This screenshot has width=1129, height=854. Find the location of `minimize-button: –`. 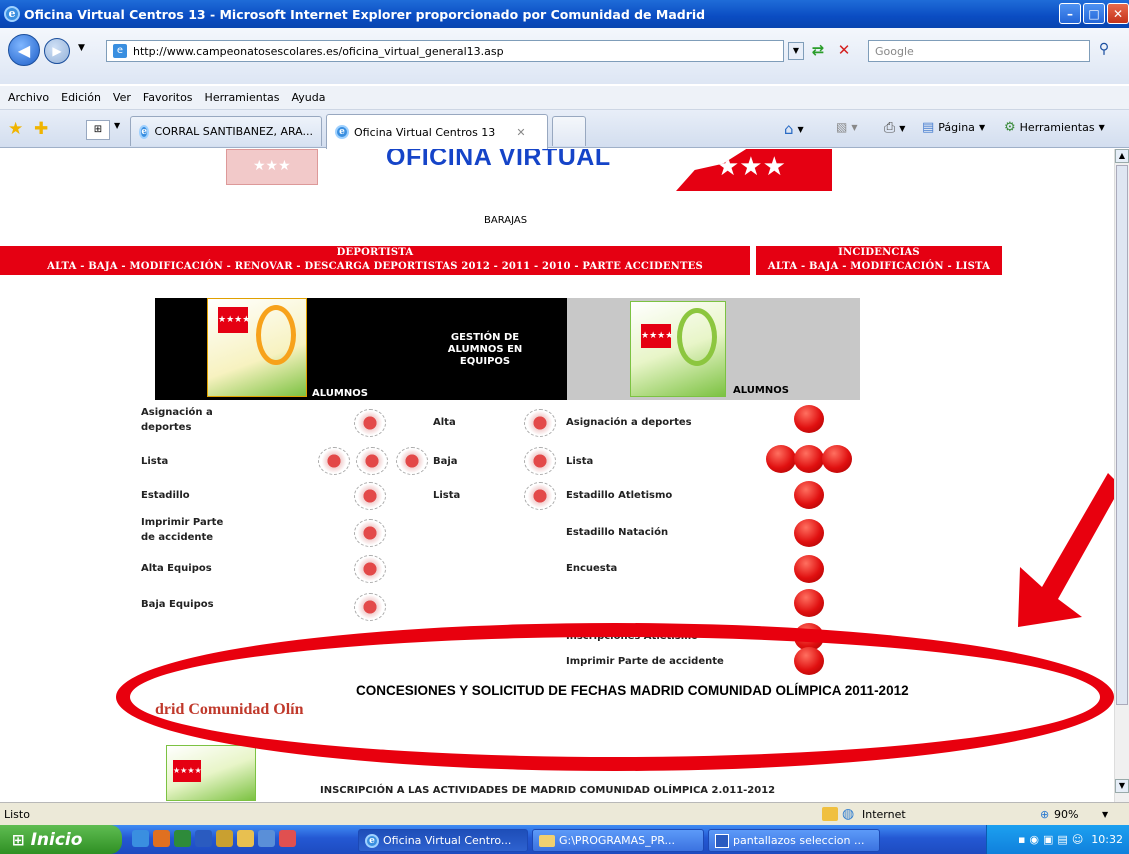

minimize-button: – is located at coordinates (1070, 13).